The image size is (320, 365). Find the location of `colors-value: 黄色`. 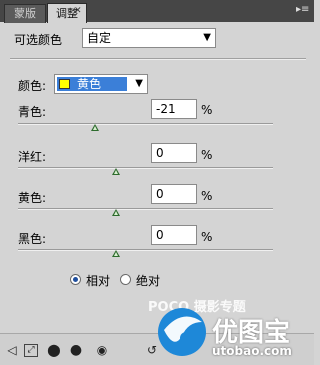

colors-value: 黄色 is located at coordinates (89, 84).